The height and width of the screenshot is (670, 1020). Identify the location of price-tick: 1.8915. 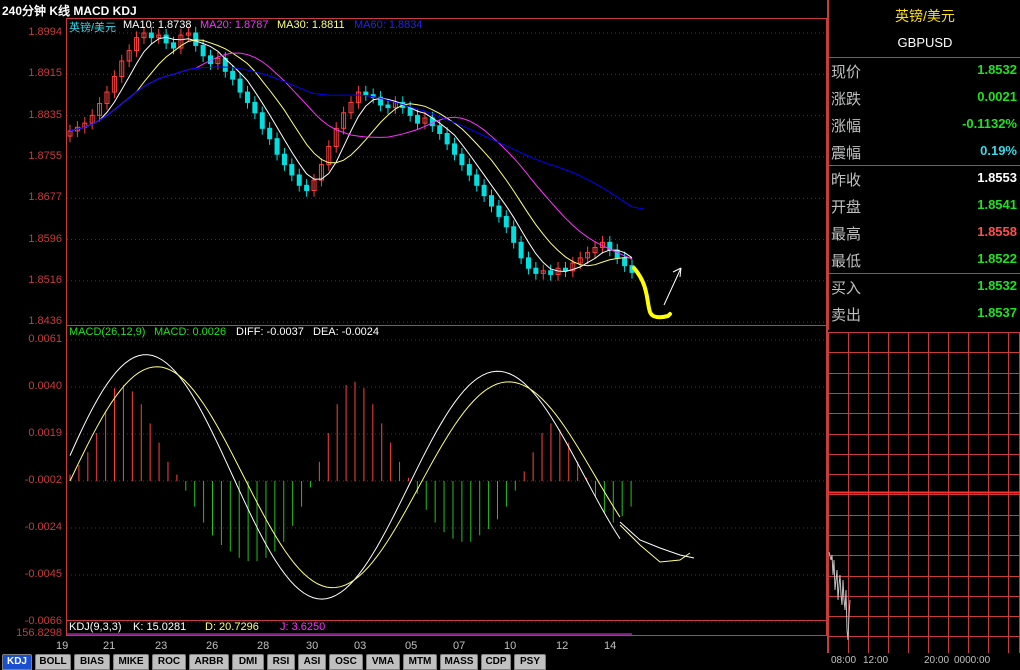
(45, 73).